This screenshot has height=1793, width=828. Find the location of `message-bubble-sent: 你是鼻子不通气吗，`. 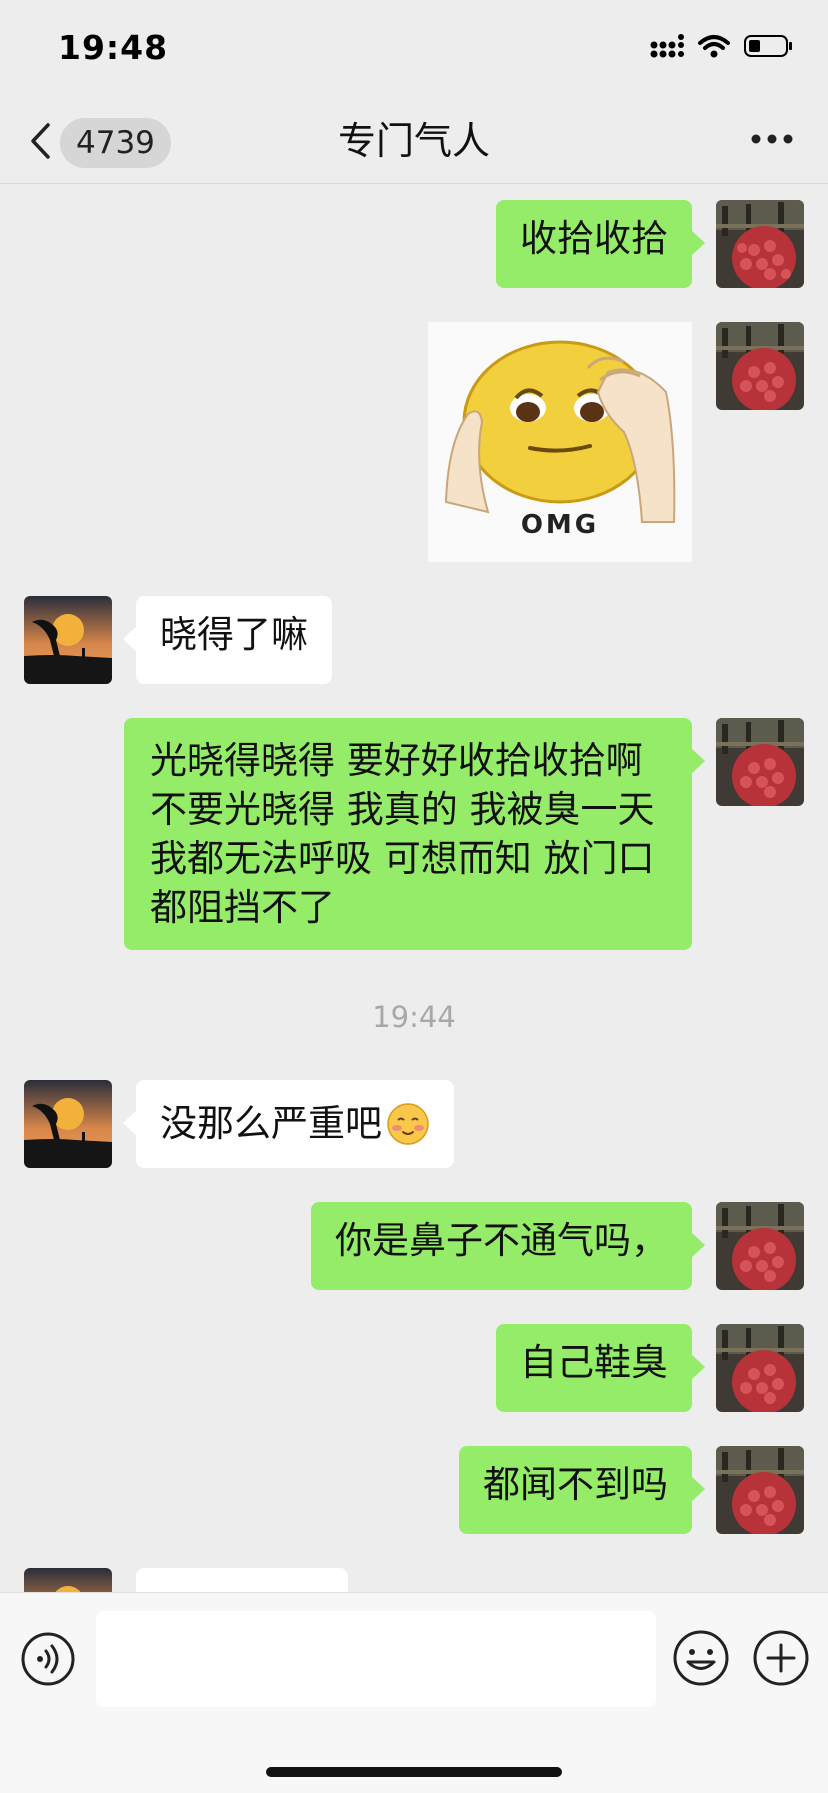

message-bubble-sent: 你是鼻子不通气吗， is located at coordinates (508, 1246).